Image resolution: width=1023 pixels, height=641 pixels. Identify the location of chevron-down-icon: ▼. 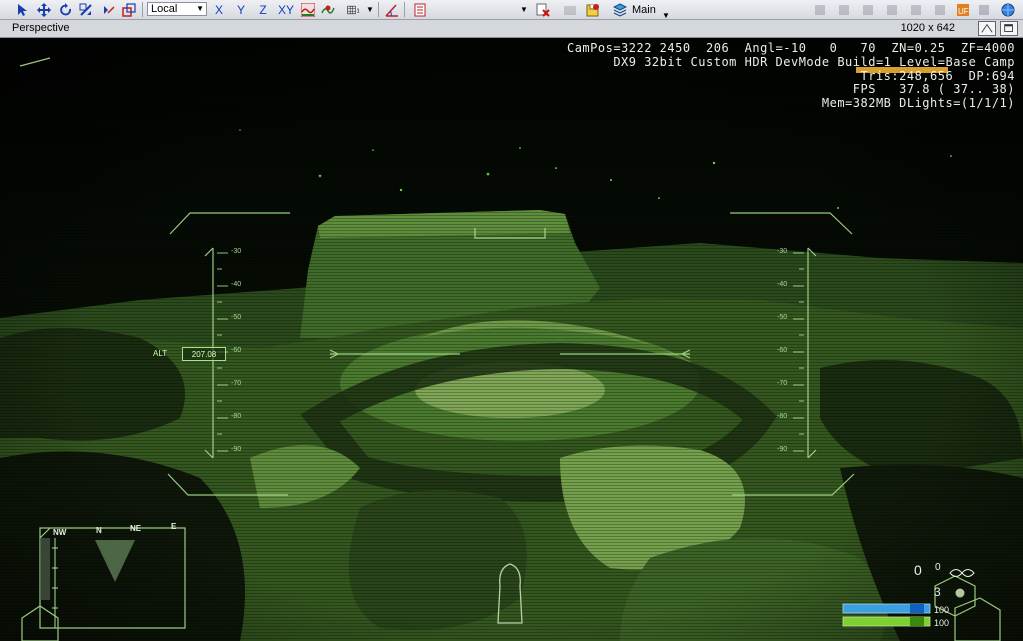
(200, 8).